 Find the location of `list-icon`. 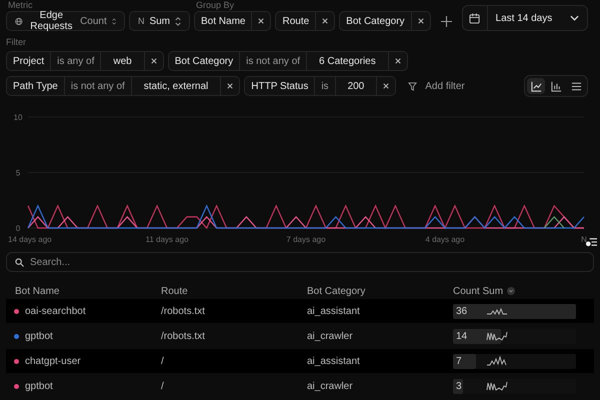

list-icon is located at coordinates (576, 86).